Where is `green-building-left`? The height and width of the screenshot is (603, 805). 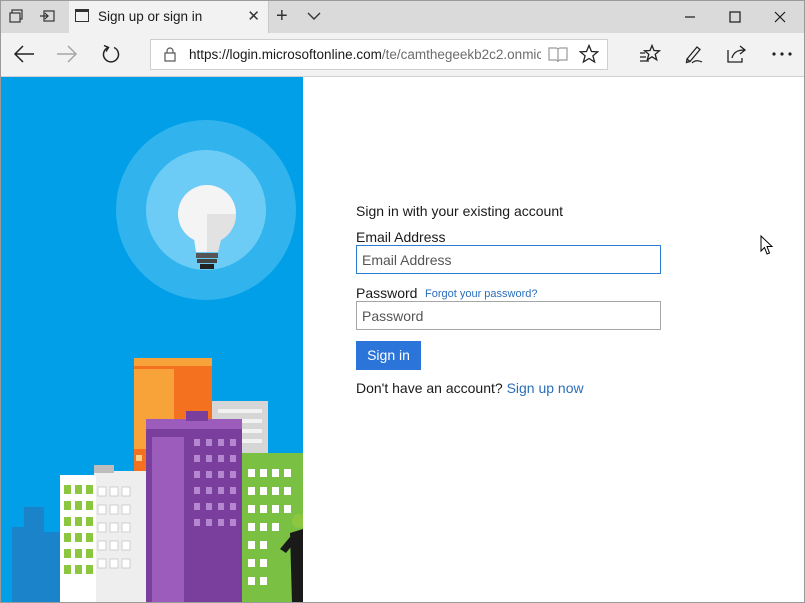
green-building-left is located at coordinates (78, 539).